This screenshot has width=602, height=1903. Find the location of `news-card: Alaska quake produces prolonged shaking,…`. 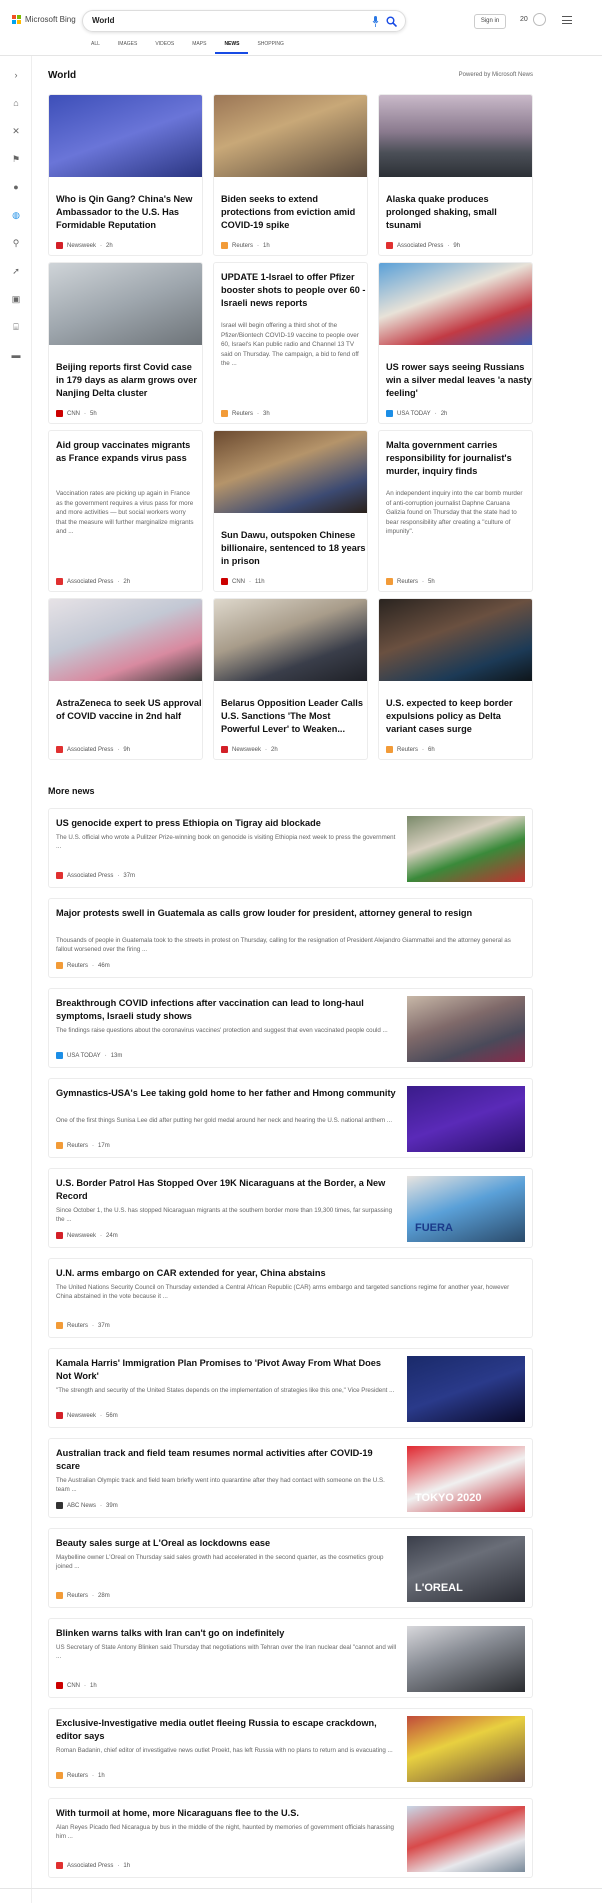

news-card: Alaska quake produces prolonged shaking,… is located at coordinates (455, 175).